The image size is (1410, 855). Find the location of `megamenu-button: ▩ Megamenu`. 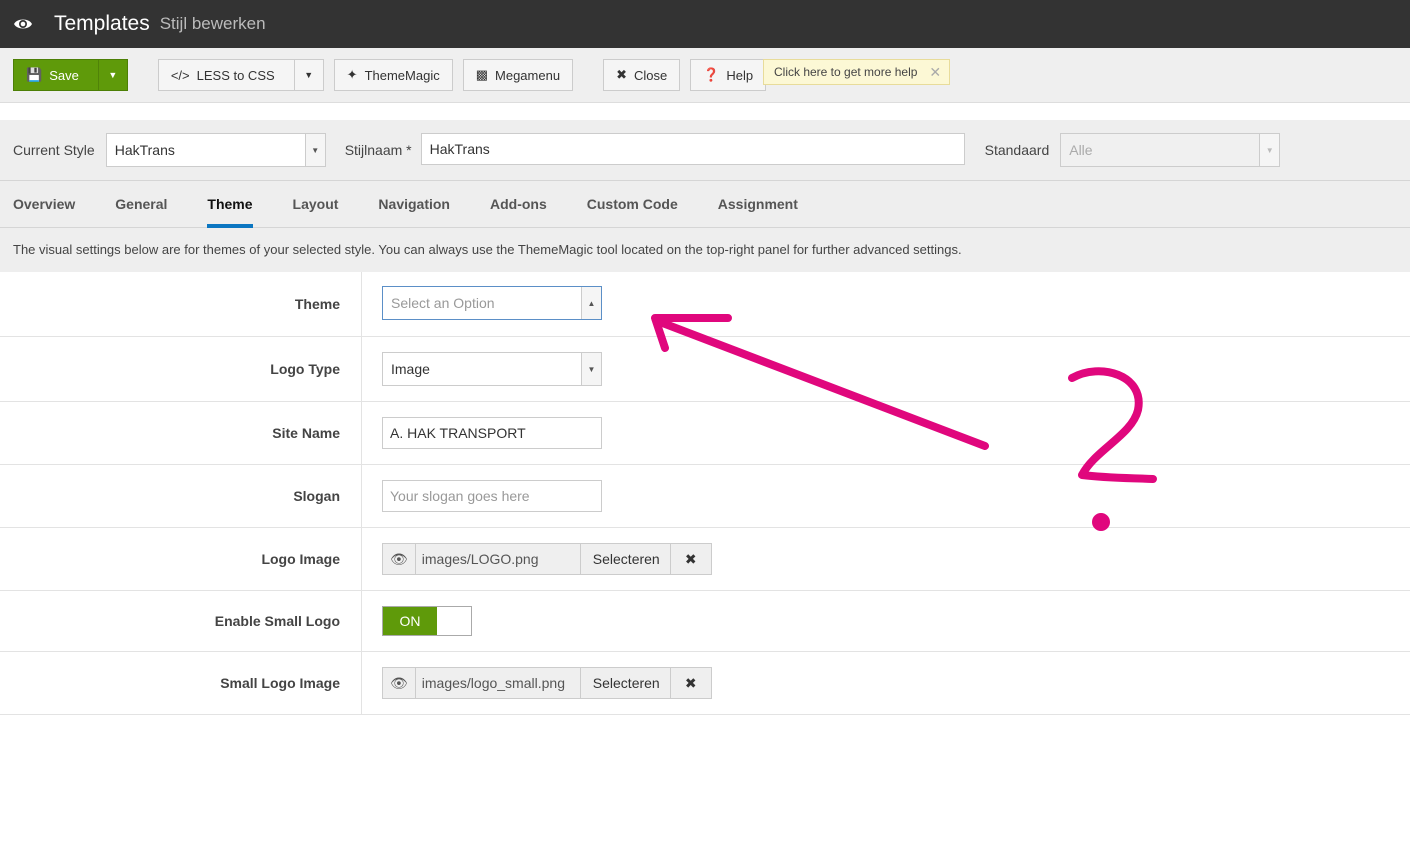

megamenu-button: ▩ Megamenu is located at coordinates (518, 75).